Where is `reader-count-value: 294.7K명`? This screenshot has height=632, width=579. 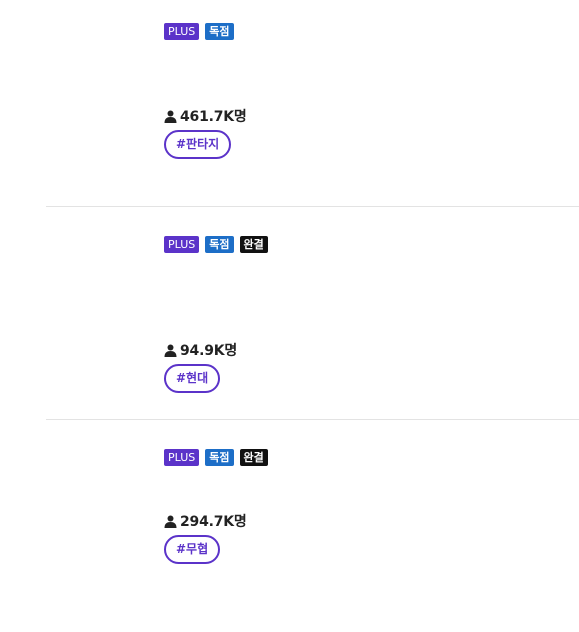 reader-count-value: 294.7K명 is located at coordinates (213, 522).